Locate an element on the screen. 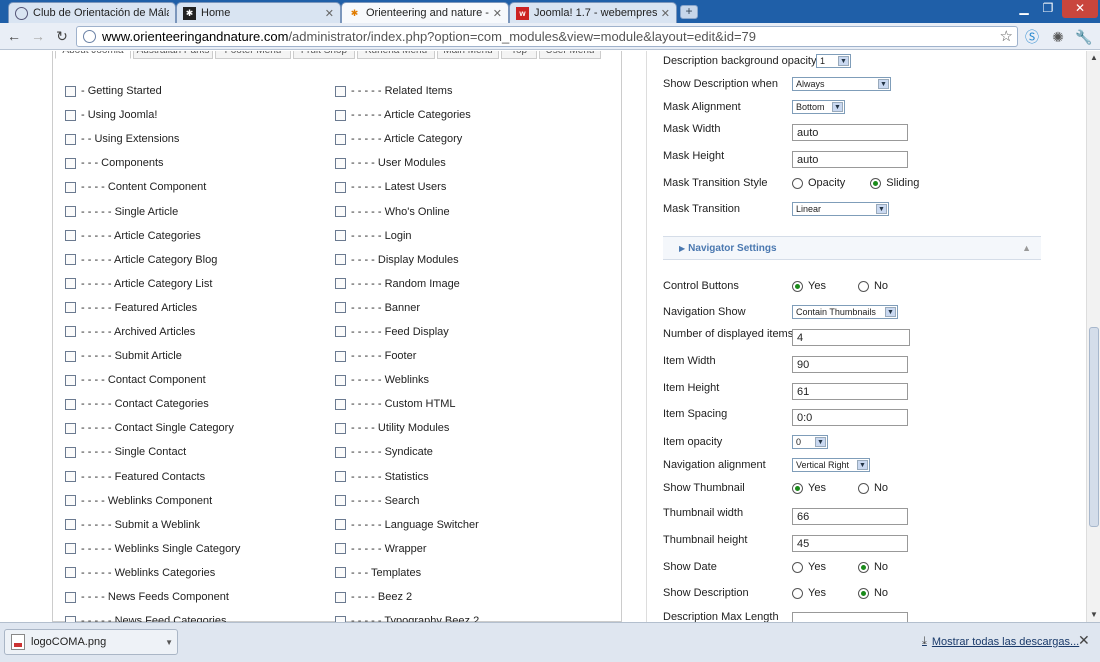 This screenshot has width=1100, height=662. show-description-yes-radio is located at coordinates (797, 593).